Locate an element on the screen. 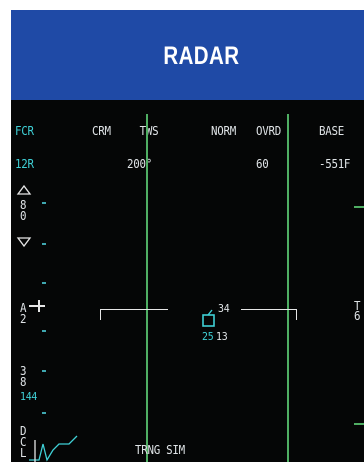  osb-norm-button: NORM is located at coordinates (229, 131).